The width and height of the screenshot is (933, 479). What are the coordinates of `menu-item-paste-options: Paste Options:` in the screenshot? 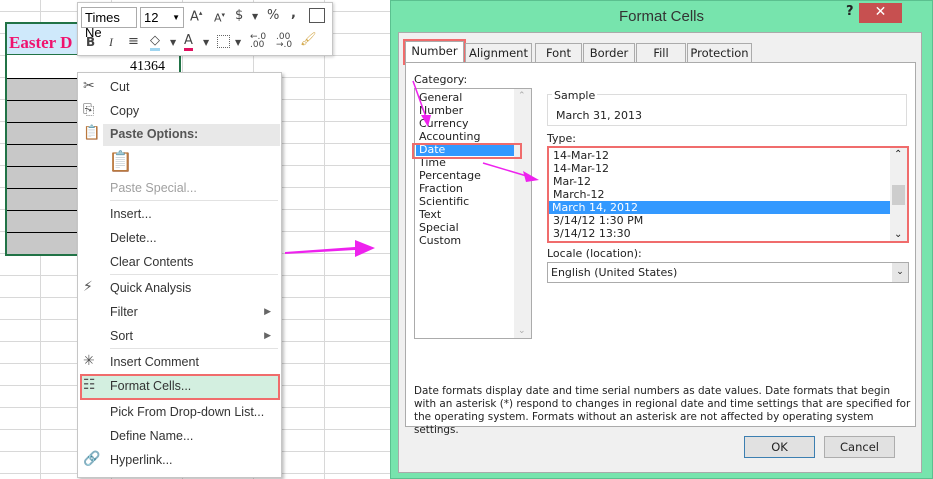 It's located at (154, 134).